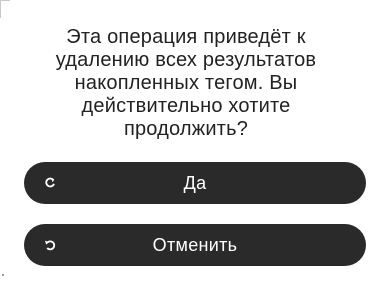  I want to click on cancel-button-label: Отменить, so click(195, 244).